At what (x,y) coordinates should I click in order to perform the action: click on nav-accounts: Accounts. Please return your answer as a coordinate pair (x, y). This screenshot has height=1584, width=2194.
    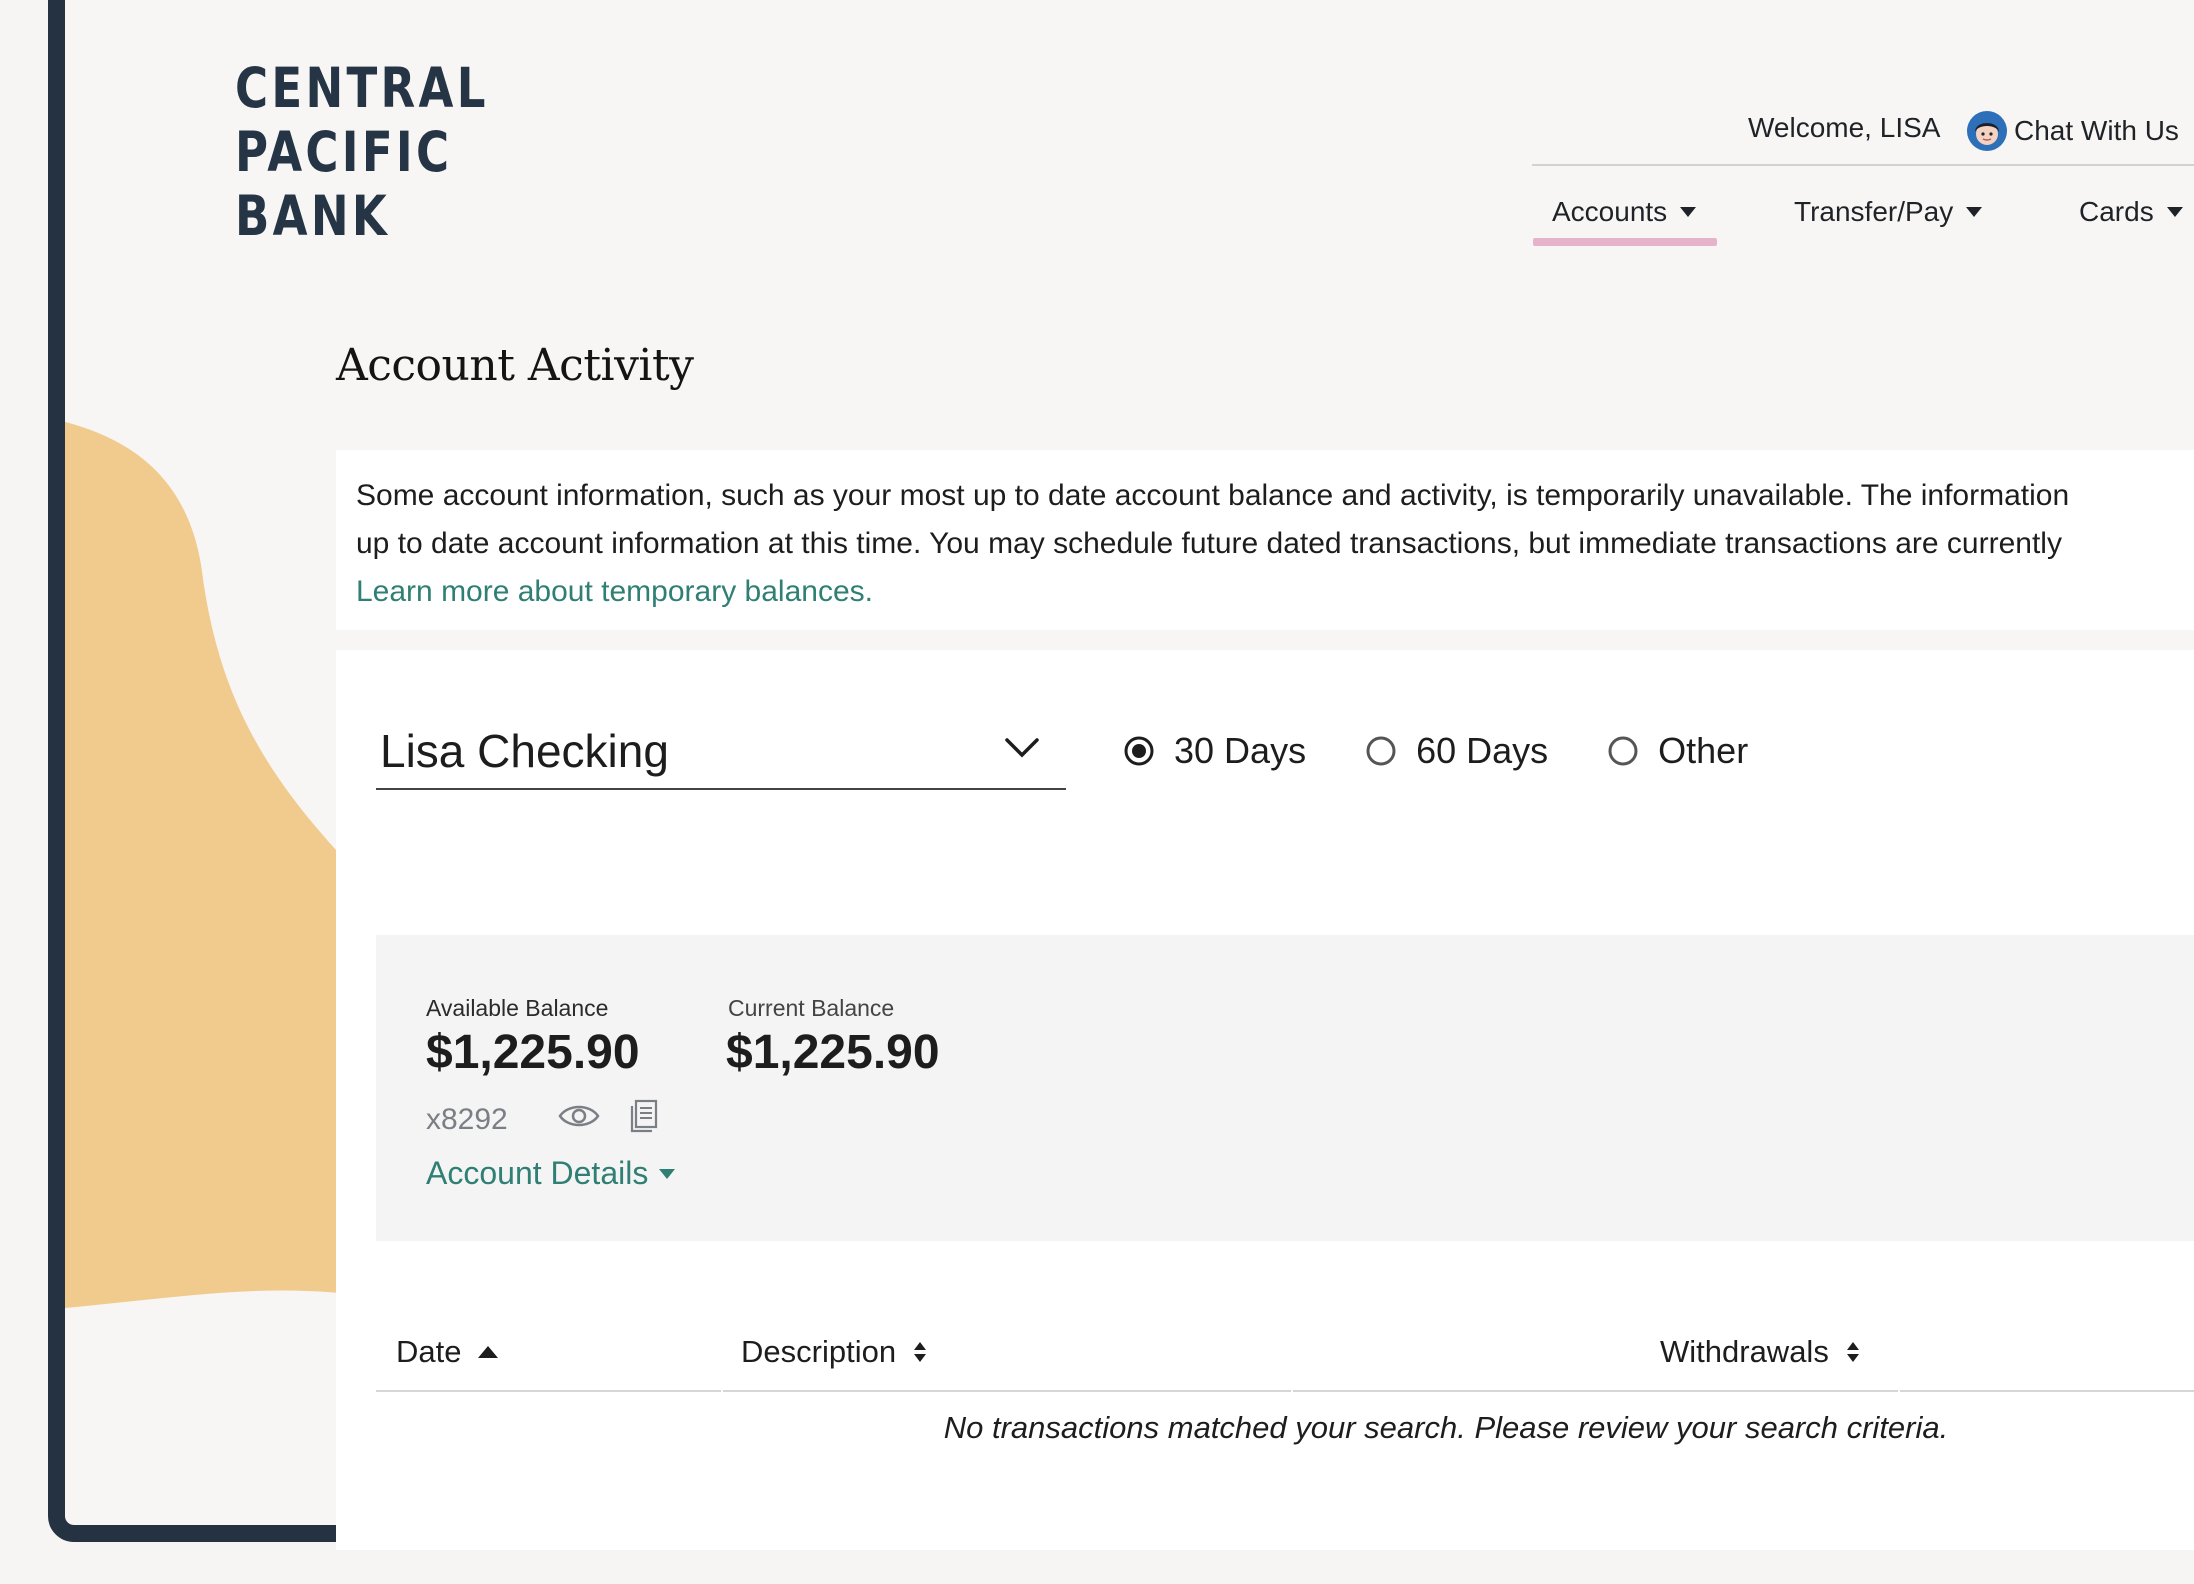
    Looking at the image, I should click on (1624, 212).